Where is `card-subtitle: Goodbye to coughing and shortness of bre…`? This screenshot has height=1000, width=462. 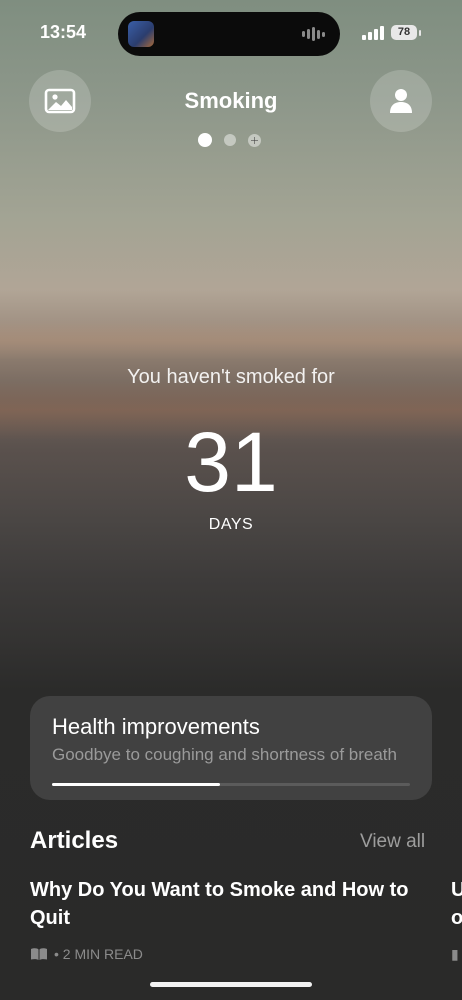 card-subtitle: Goodbye to coughing and shortness of bre… is located at coordinates (224, 754).